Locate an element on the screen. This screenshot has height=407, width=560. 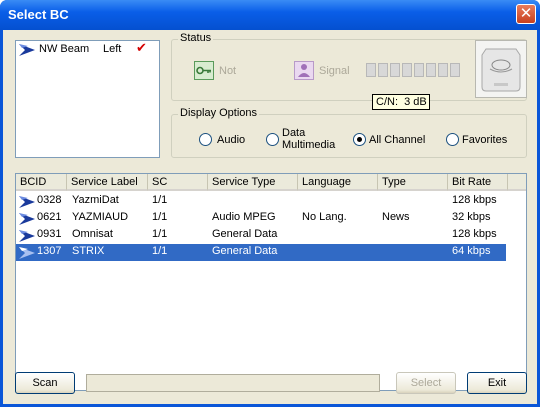
column-header-bit-rate: Bit Rate is located at coordinates (478, 182).